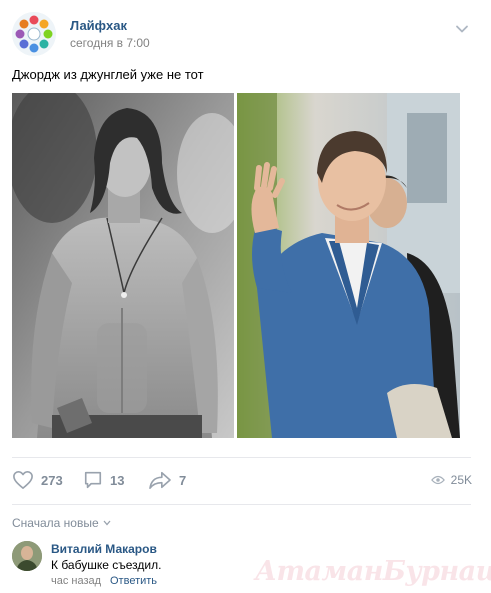 The image size is (491, 593). What do you see at coordinates (98, 25) in the screenshot?
I see `community-name: Лайфхак` at bounding box center [98, 25].